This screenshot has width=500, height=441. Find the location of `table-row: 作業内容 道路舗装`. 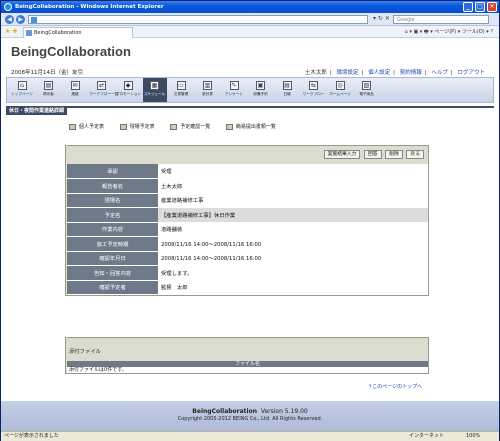

table-row: 作業内容 道路舗装 is located at coordinates (247, 229).